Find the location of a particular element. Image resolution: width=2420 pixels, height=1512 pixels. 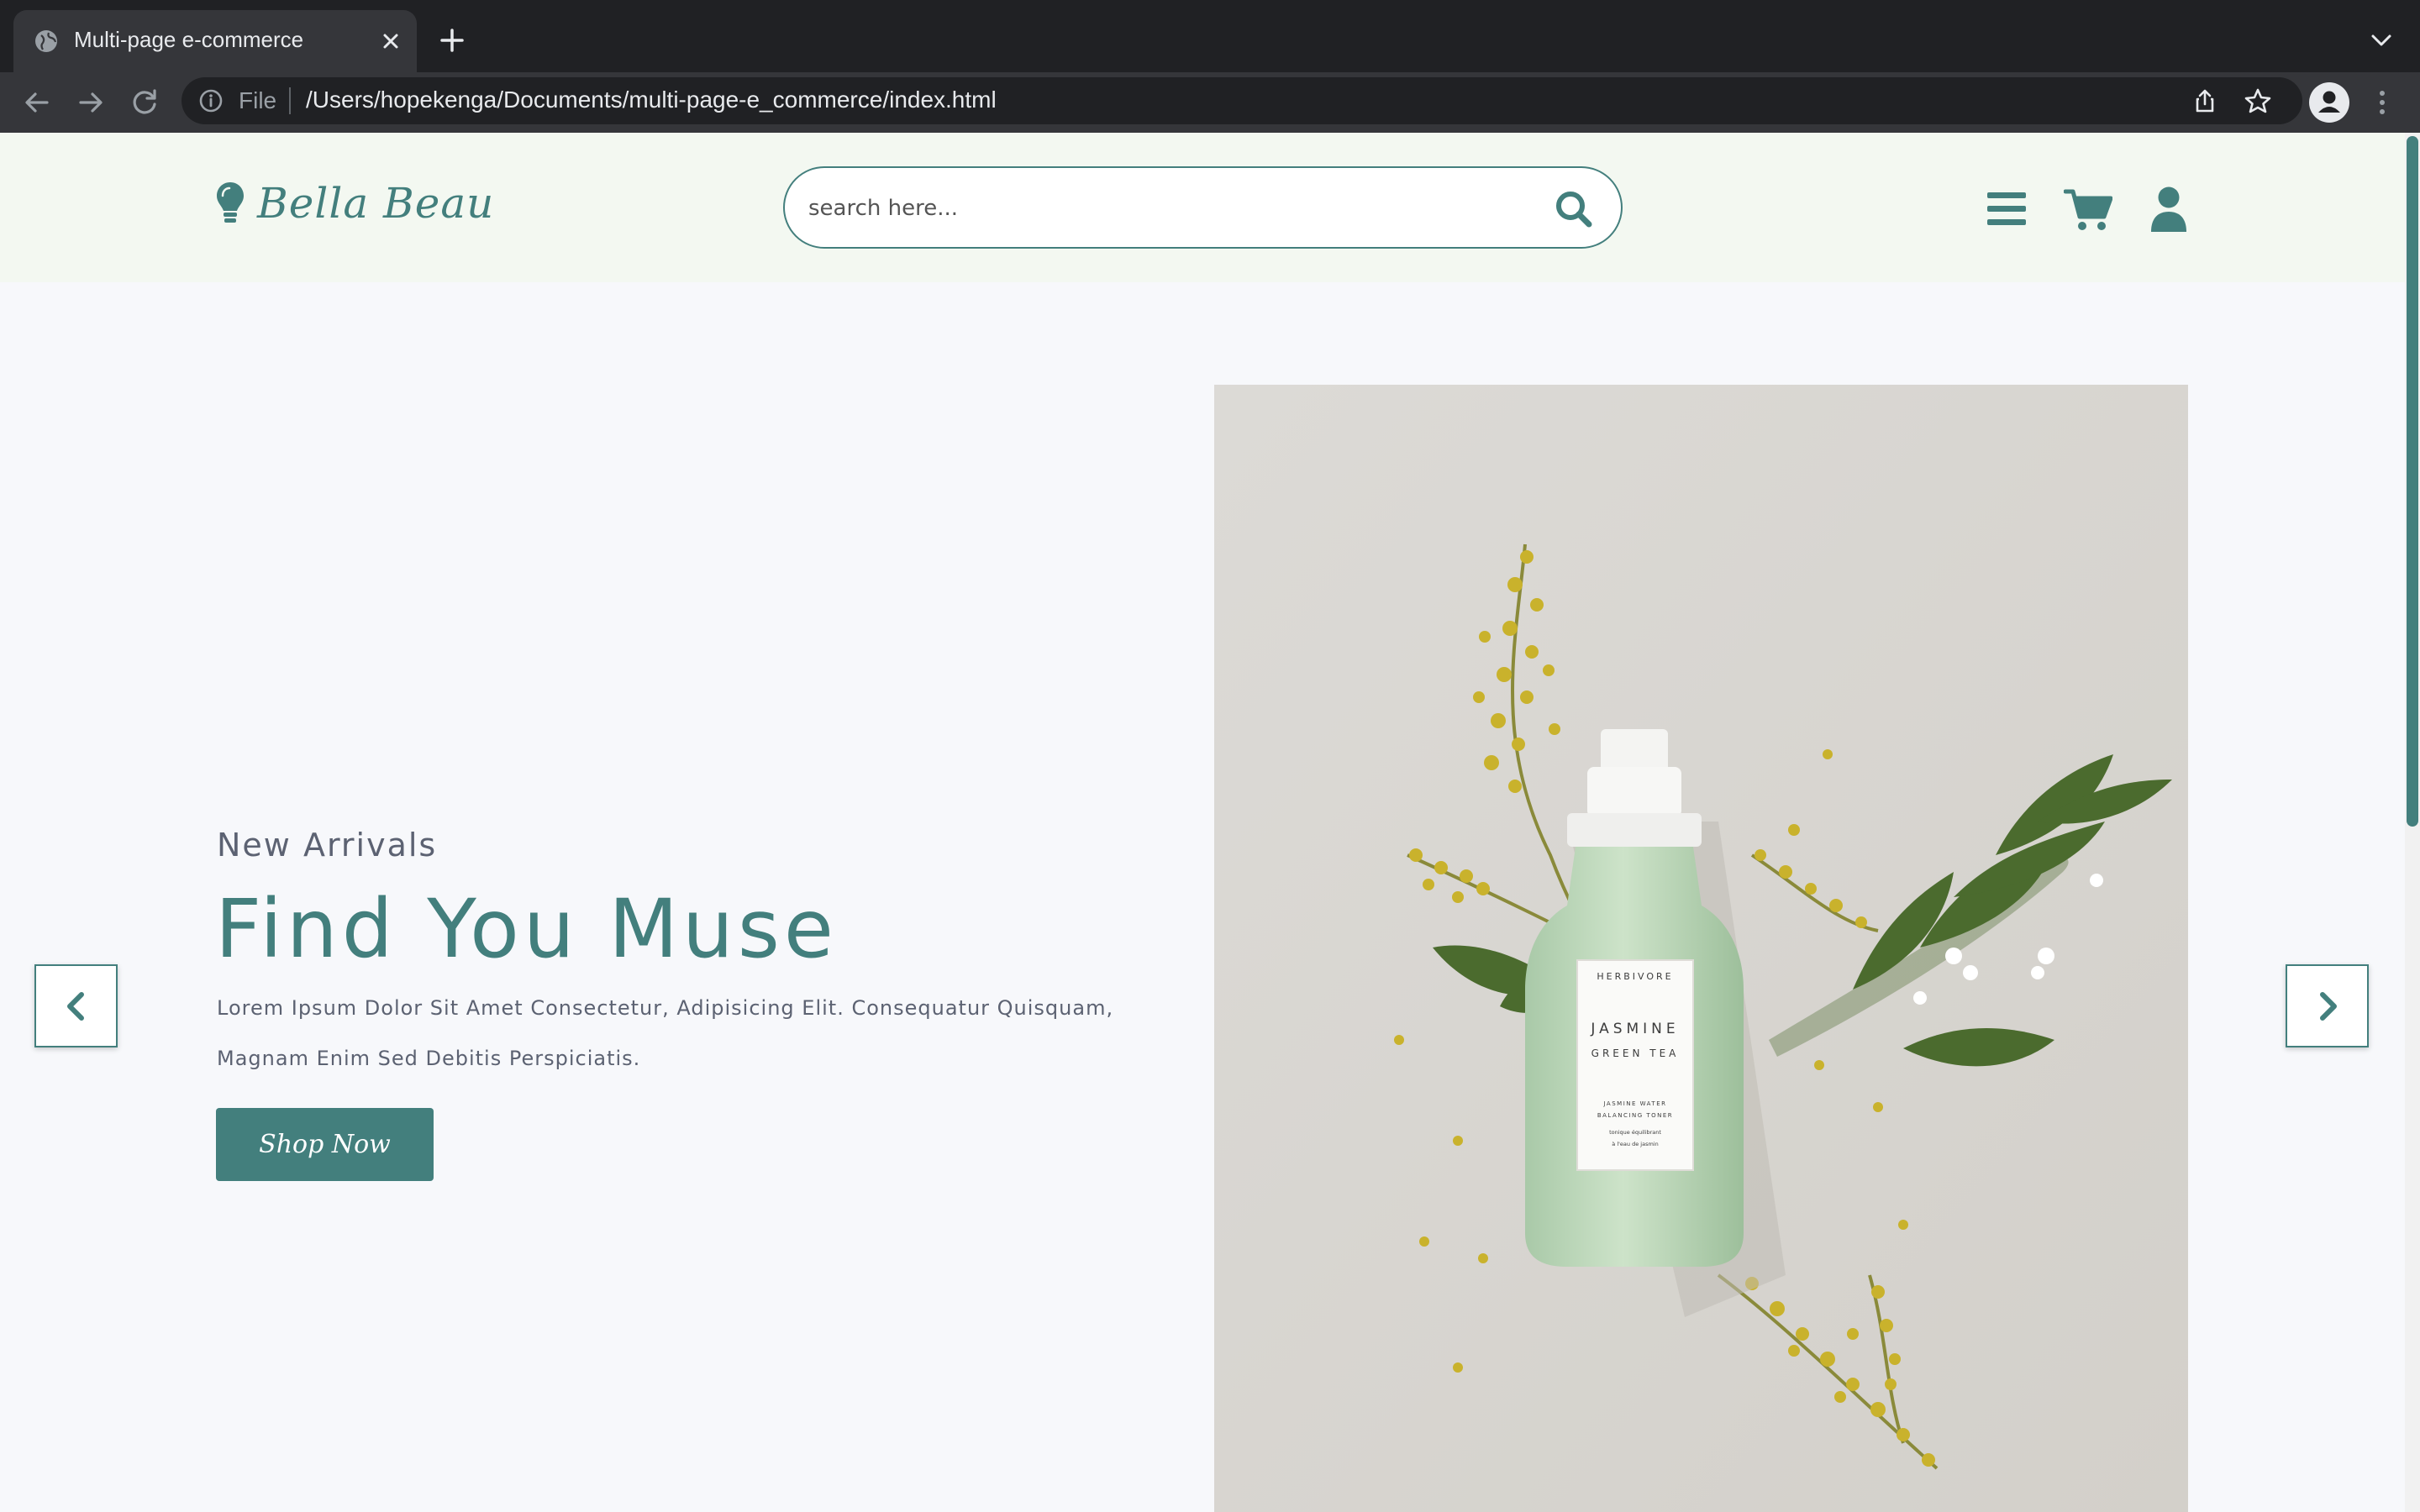

address-separator is located at coordinates (290, 100).